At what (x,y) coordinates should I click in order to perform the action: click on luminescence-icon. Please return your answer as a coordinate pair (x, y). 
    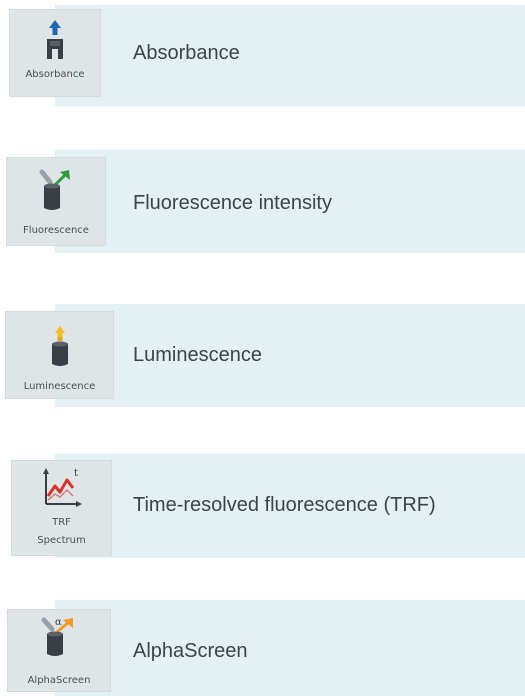
    Looking at the image, I should click on (59, 346).